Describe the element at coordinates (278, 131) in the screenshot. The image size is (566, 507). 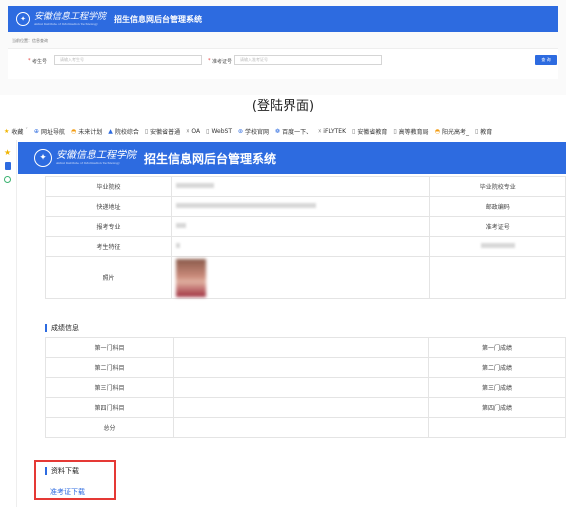
I see `paw-icon: ❁` at that location.